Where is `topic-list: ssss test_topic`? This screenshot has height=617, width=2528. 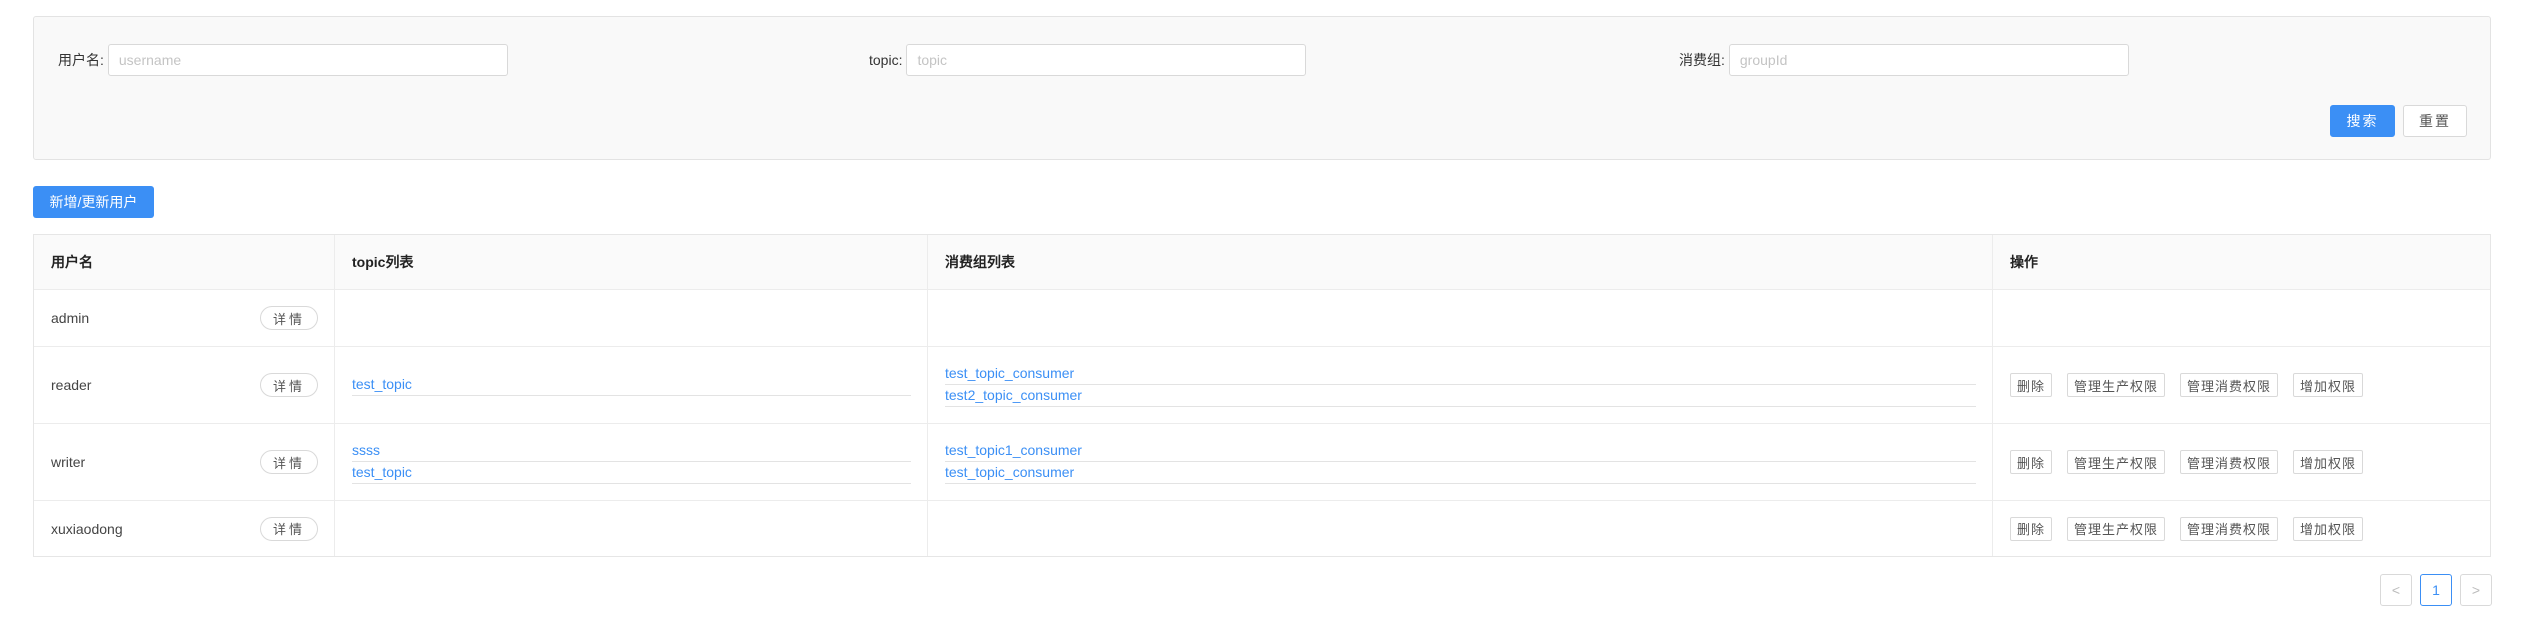
topic-list: ssss test_topic is located at coordinates (631, 462).